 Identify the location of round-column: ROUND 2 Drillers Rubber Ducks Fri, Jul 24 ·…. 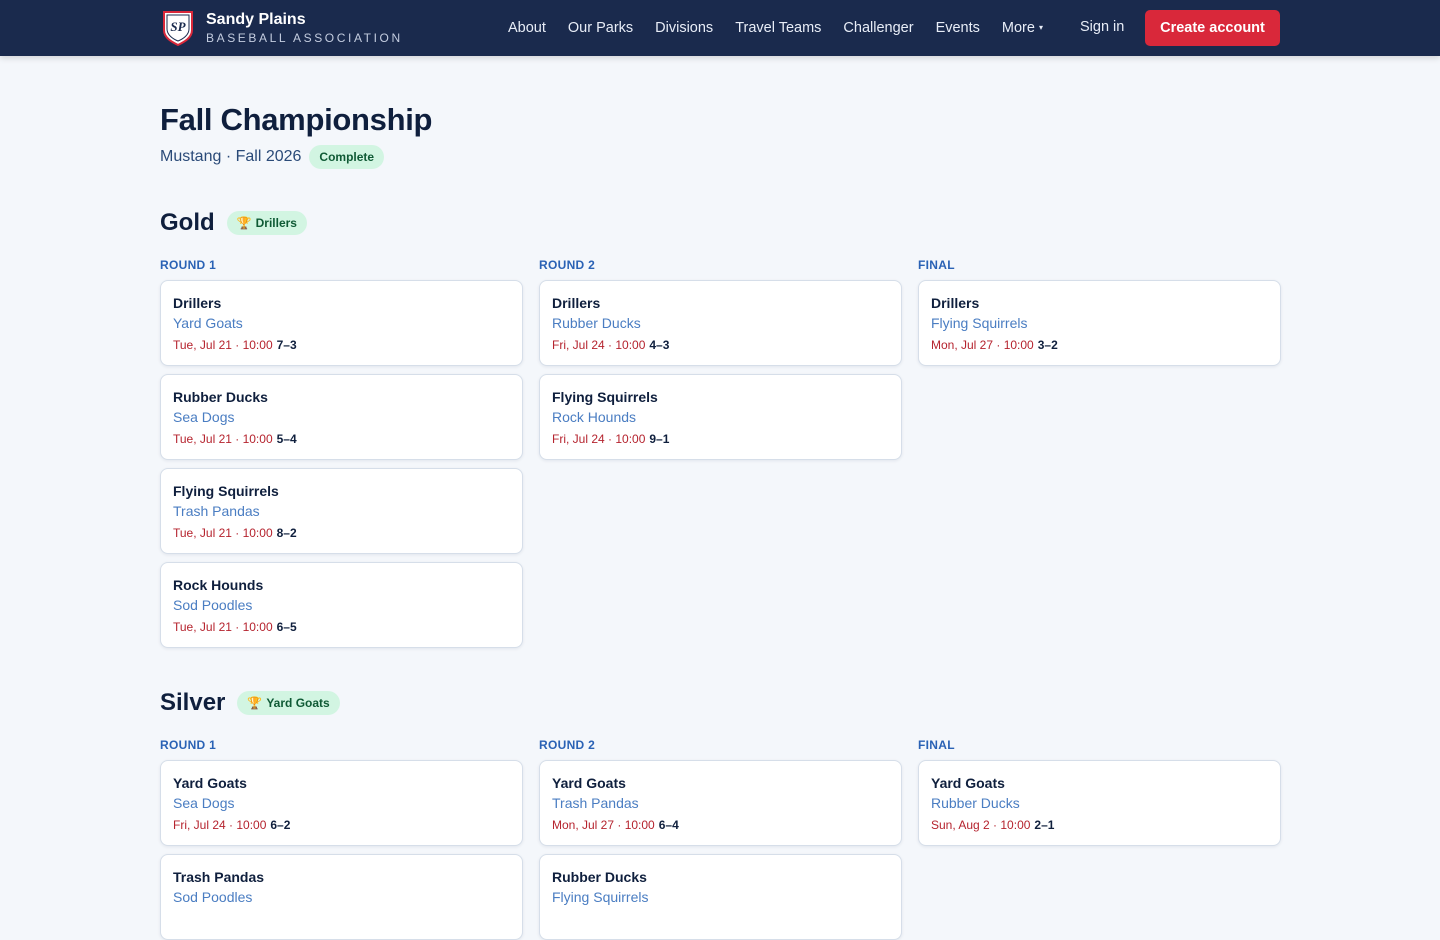
(720, 359).